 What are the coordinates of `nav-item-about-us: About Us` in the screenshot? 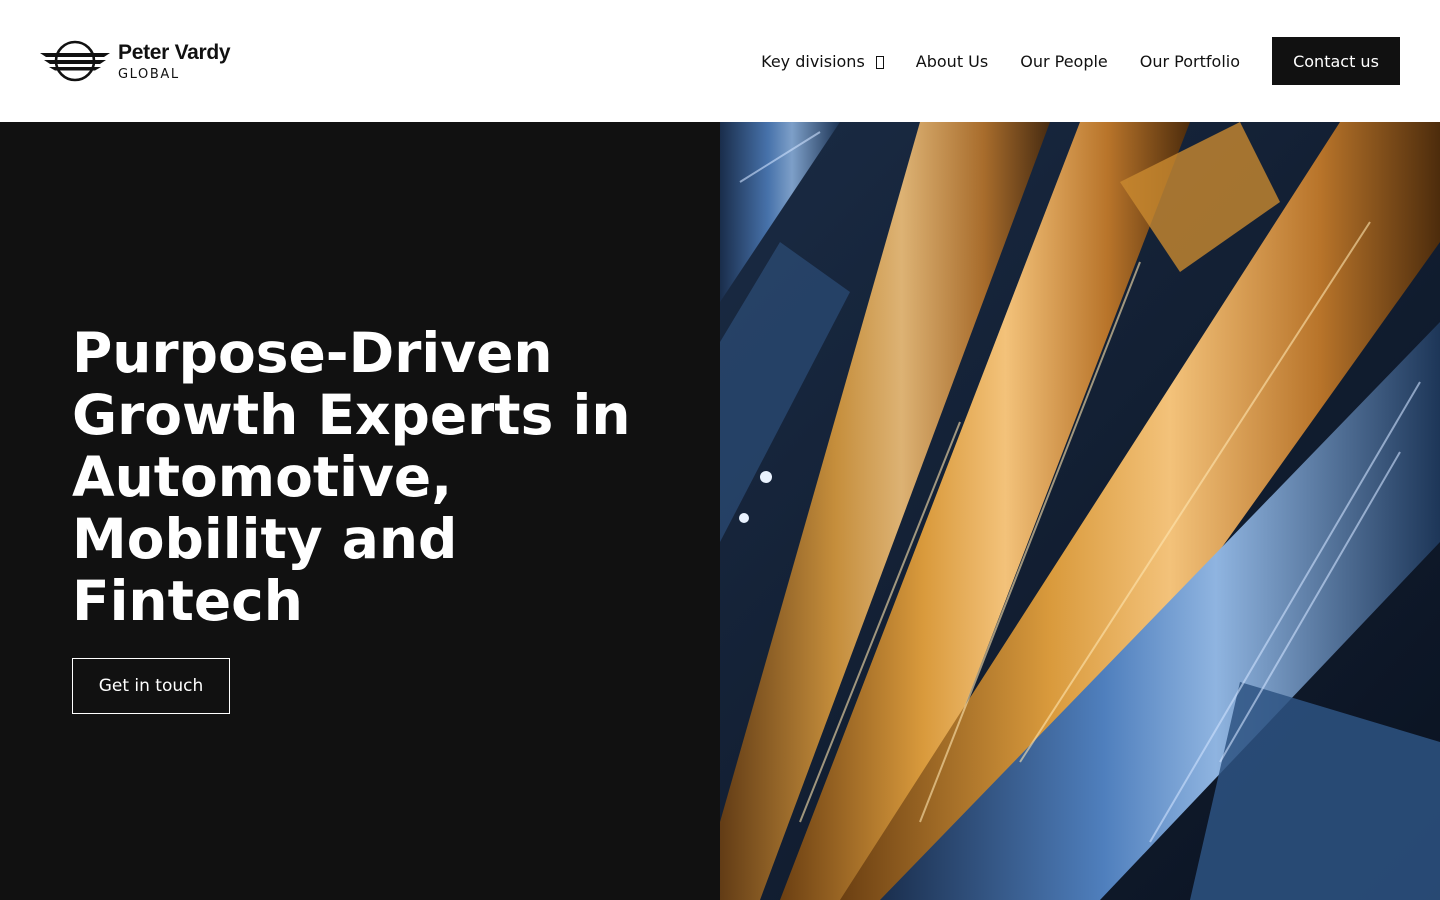 It's located at (952, 61).